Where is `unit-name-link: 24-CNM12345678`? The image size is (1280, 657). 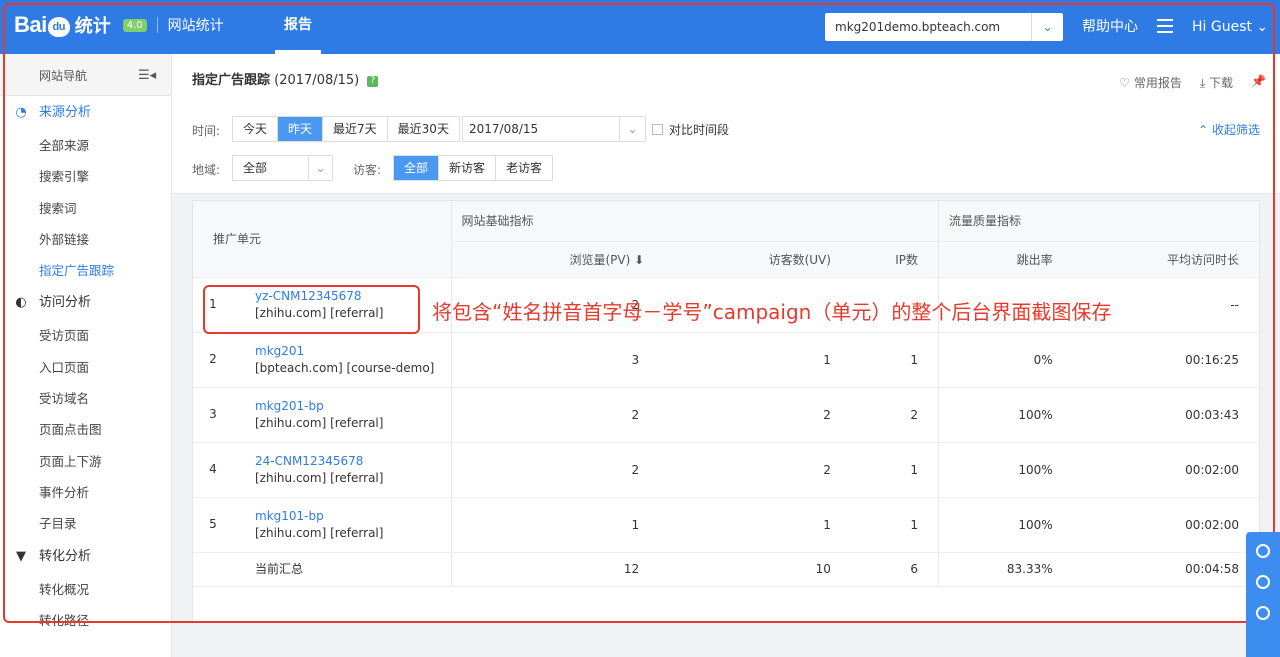
unit-name-link: 24-CNM12345678 is located at coordinates (319, 461).